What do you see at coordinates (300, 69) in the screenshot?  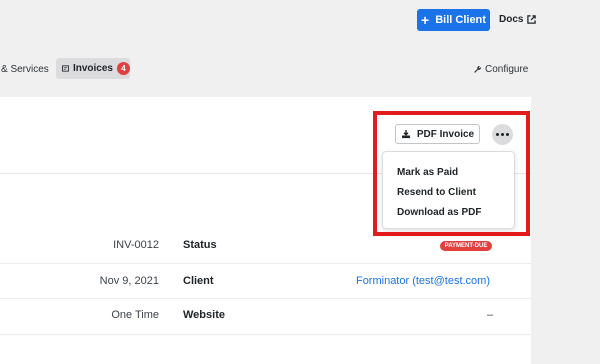 I see `tabs-bar: & Services Invoices 4 Configure` at bounding box center [300, 69].